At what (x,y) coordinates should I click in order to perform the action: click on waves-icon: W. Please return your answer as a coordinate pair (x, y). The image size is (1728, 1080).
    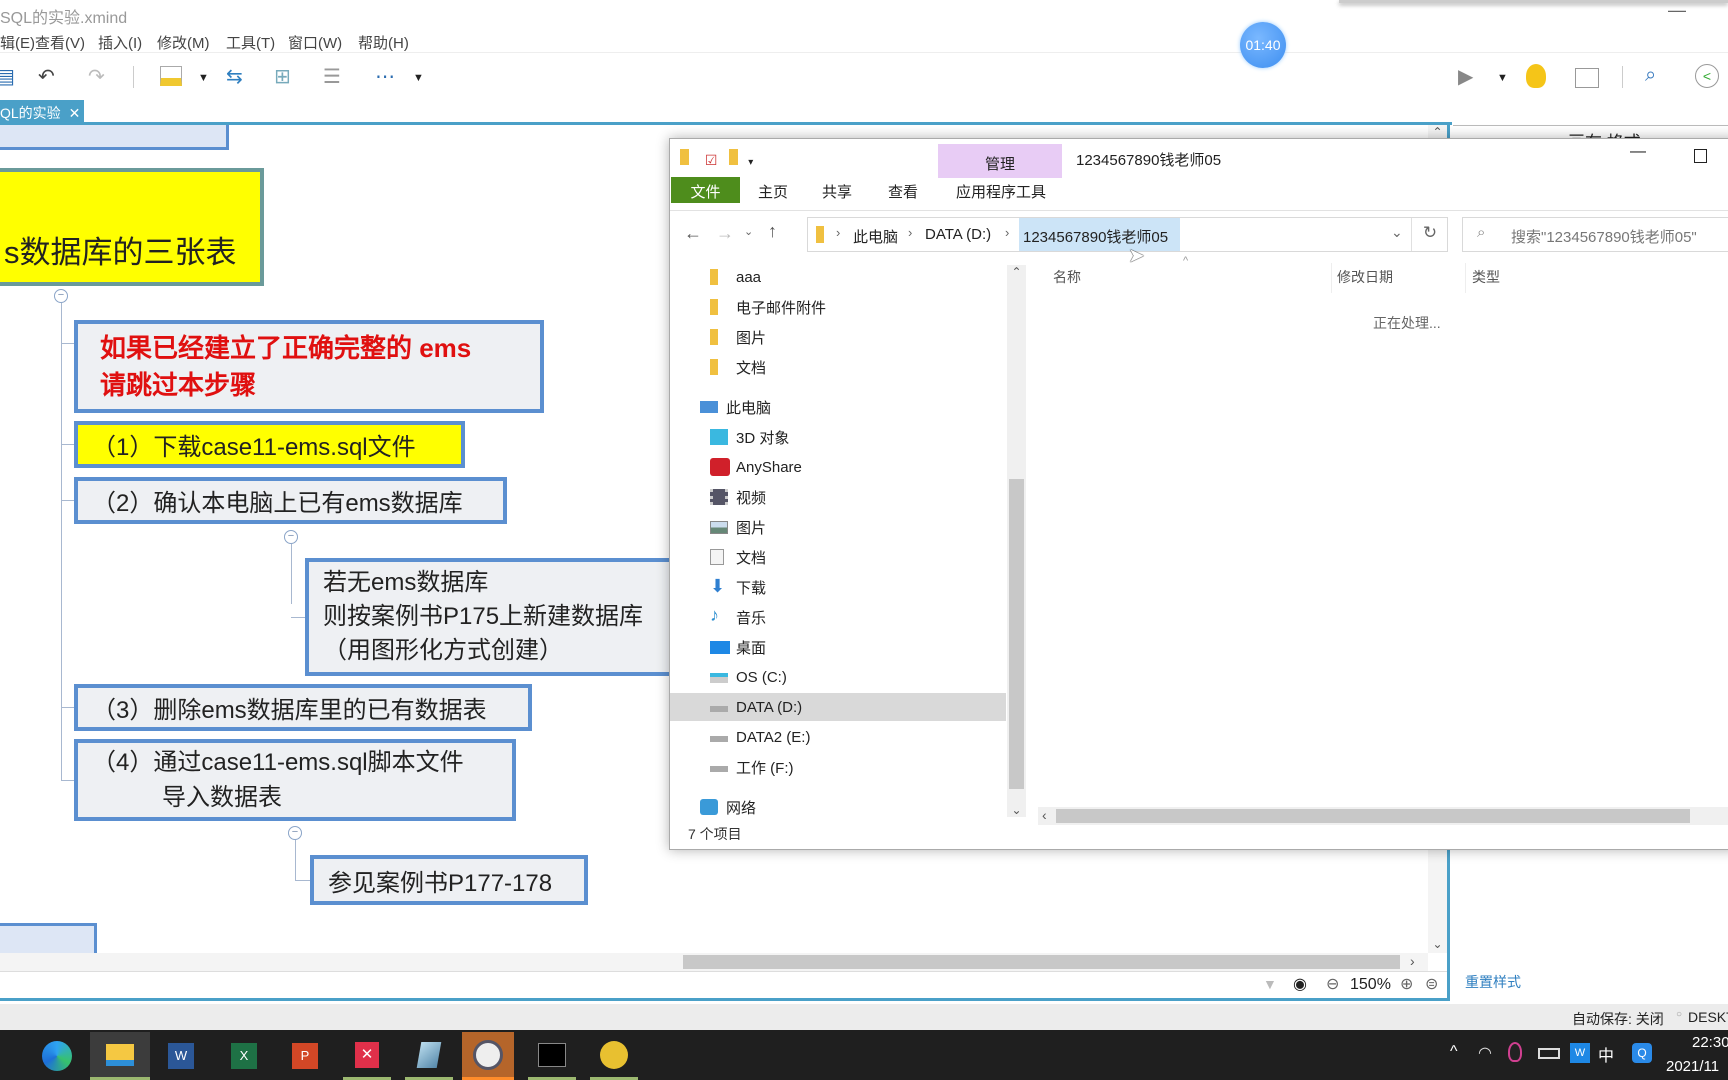
    Looking at the image, I should click on (1580, 1053).